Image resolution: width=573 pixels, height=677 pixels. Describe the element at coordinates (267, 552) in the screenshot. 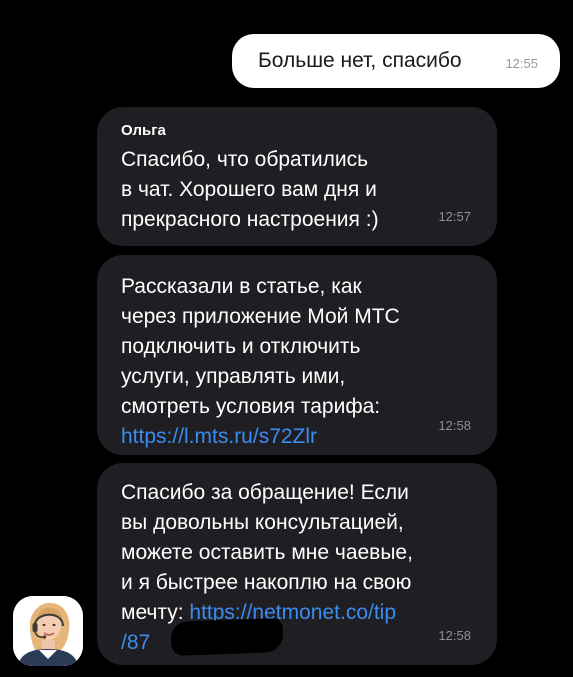

I see `message-line: можете оставить мне чаевые,` at that location.